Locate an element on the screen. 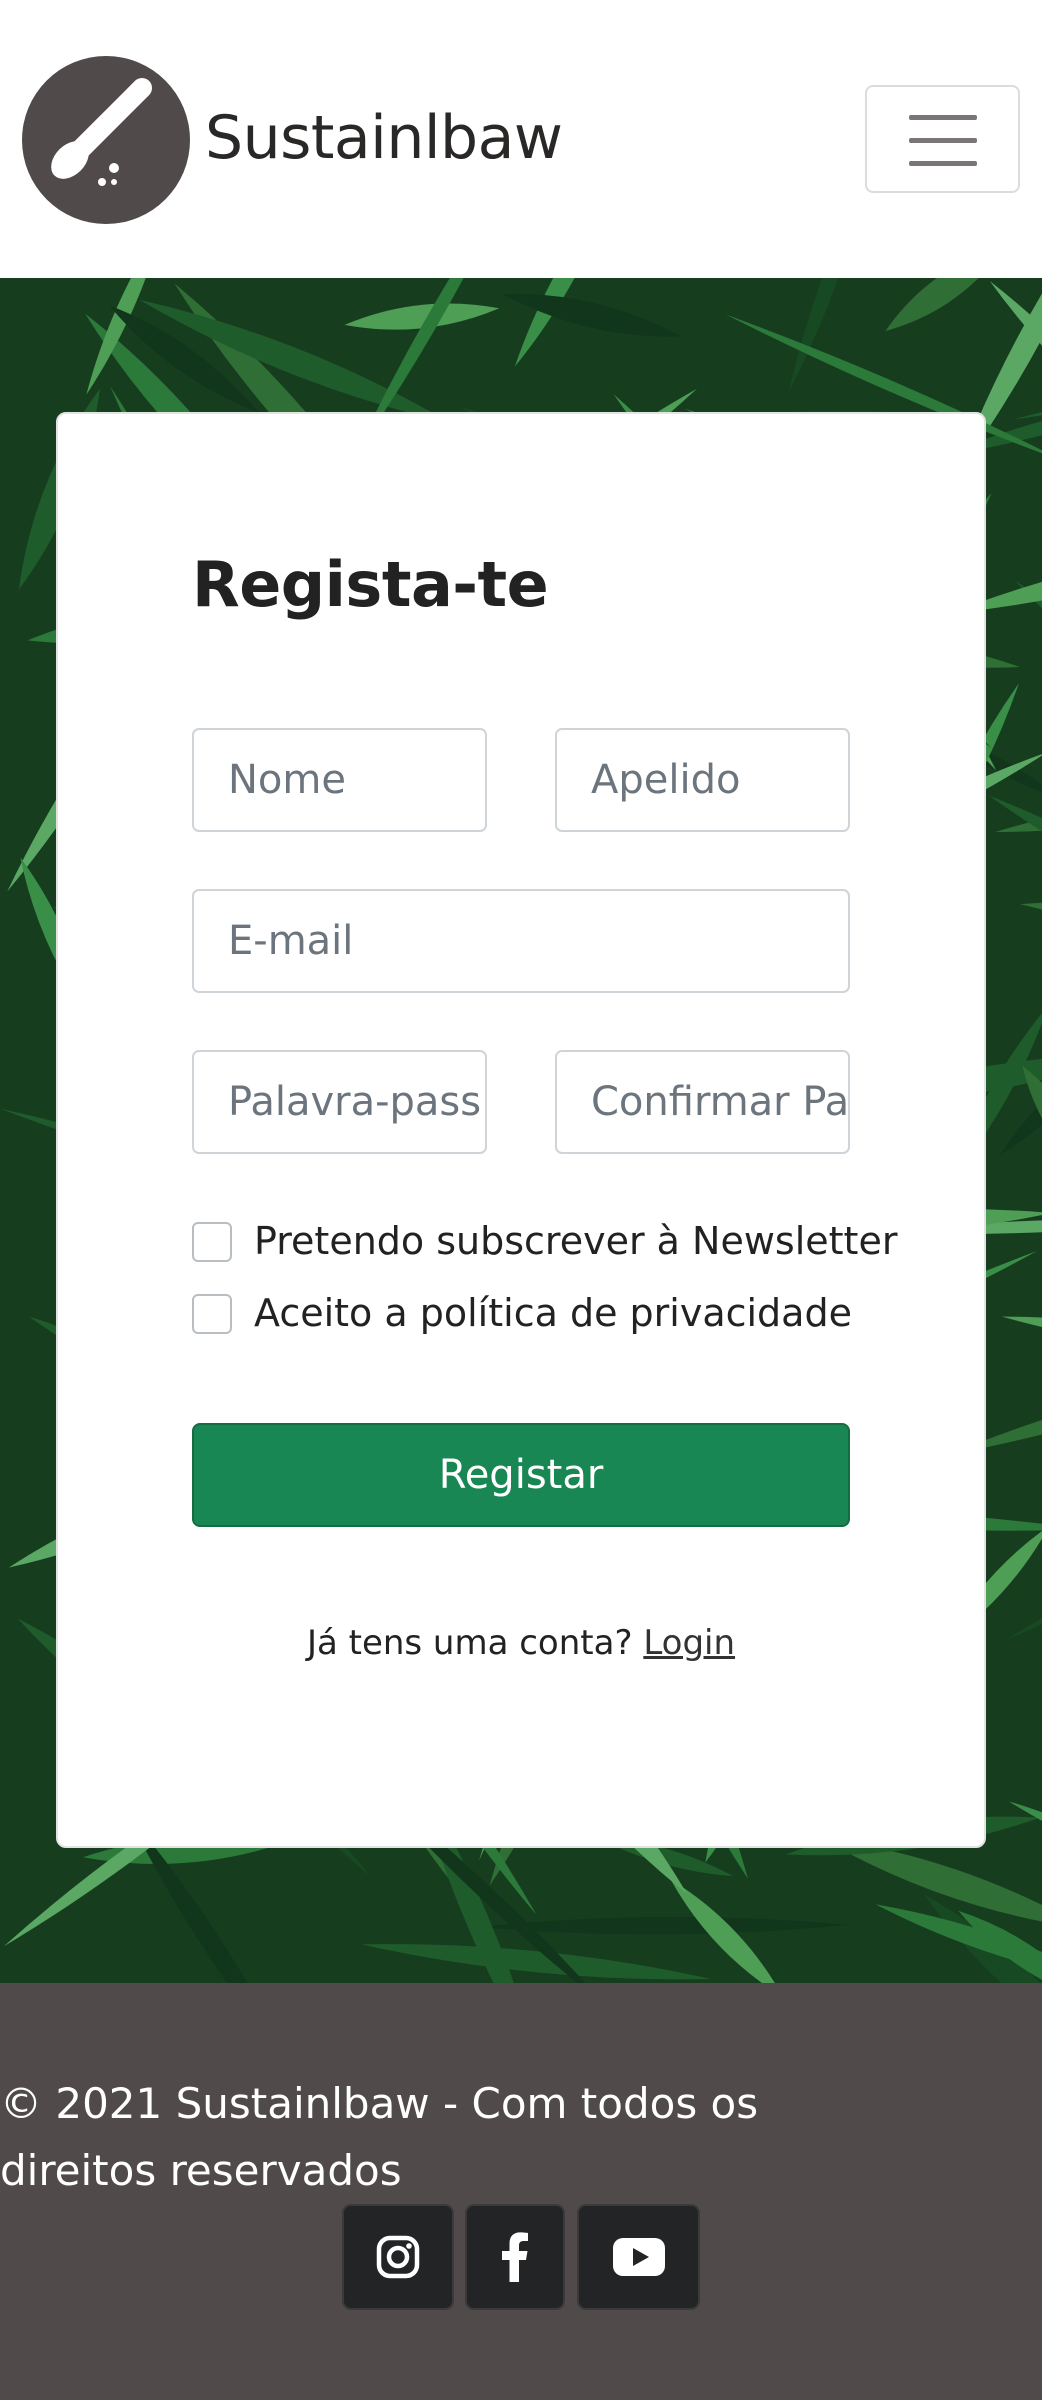  instagram-icon is located at coordinates (398, 2257).